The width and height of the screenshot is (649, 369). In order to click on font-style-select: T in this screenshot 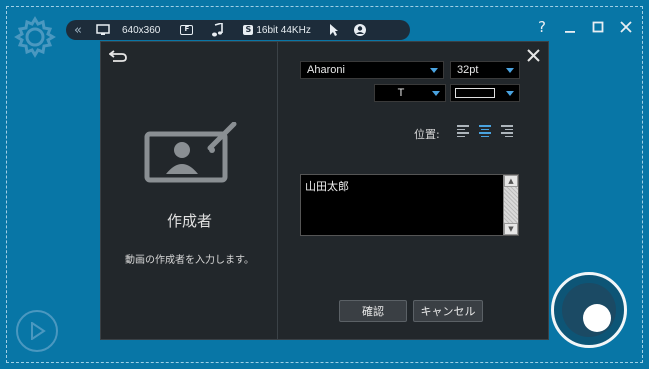, I will do `click(410, 93)`.